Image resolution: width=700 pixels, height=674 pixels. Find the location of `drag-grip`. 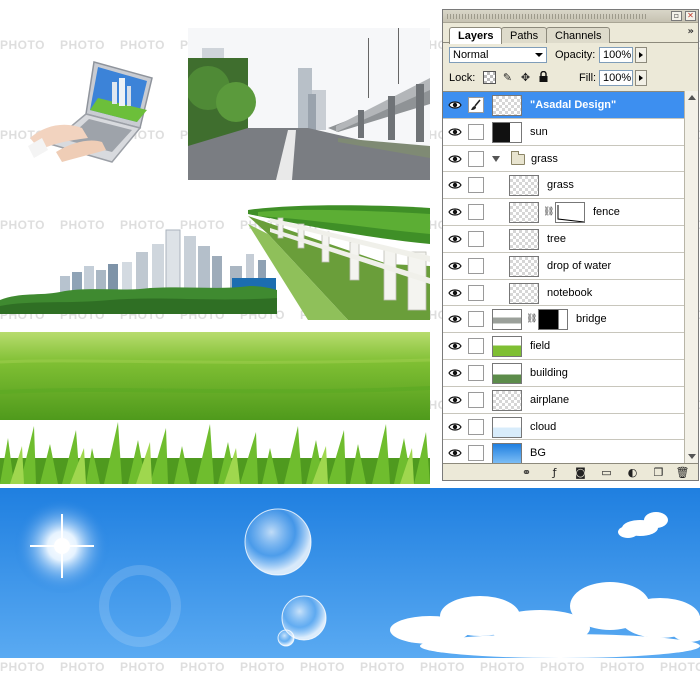

drag-grip is located at coordinates (547, 16).